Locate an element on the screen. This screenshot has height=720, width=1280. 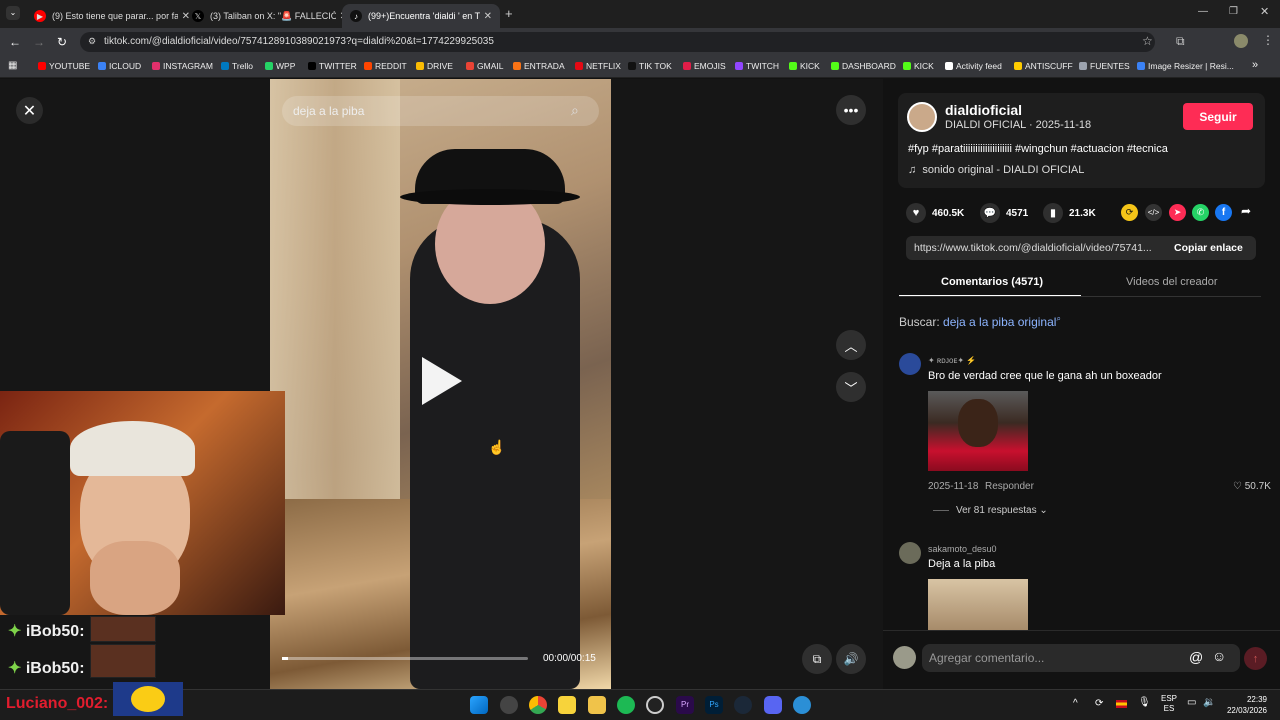
more-bookmarks-icon: » is located at coordinates (1255, 65).